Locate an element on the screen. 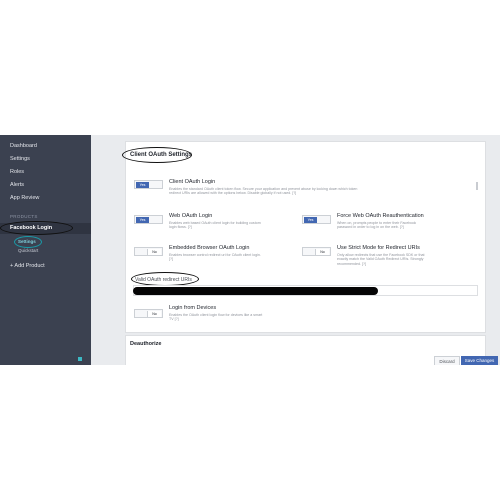  option-title: Client OAuth Login is located at coordinates (192, 182).